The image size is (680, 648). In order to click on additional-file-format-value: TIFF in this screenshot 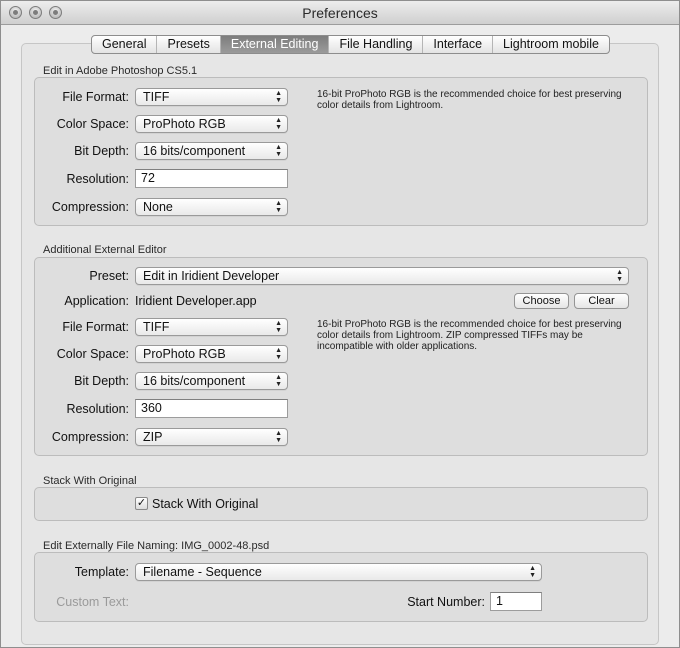, I will do `click(156, 327)`.